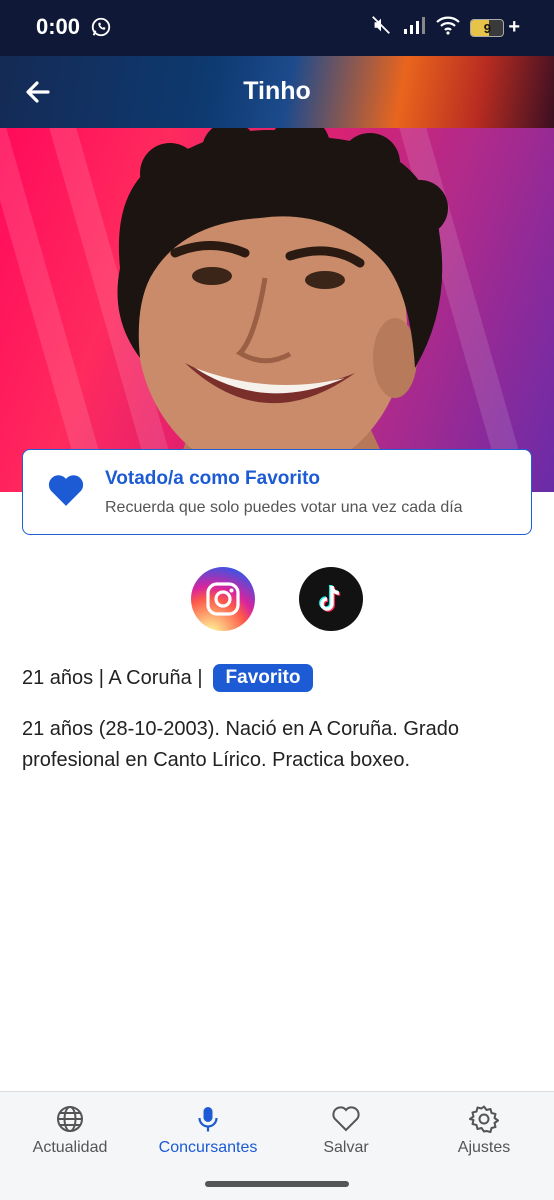  I want to click on nav-item-actualidad: Actualidad, so click(70, 1130).